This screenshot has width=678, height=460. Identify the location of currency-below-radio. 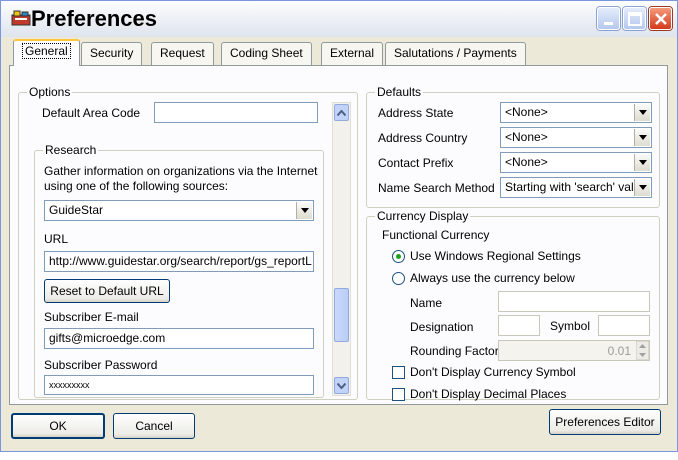
(398, 278).